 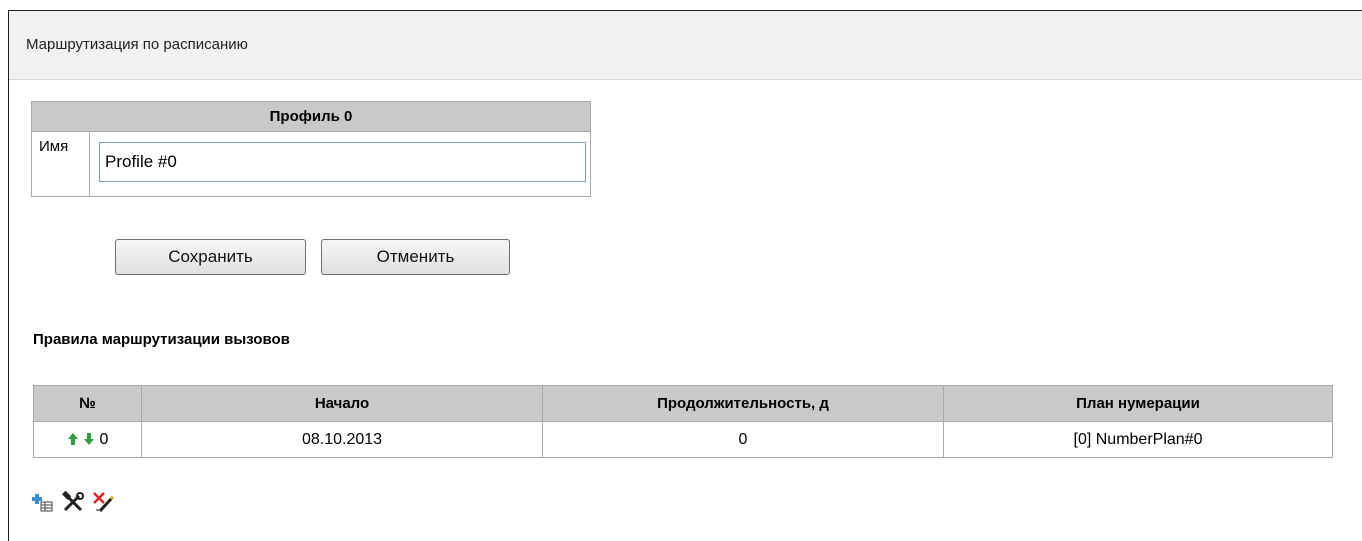 What do you see at coordinates (342, 439) in the screenshot?
I see `row-start: 08.10.2013` at bounding box center [342, 439].